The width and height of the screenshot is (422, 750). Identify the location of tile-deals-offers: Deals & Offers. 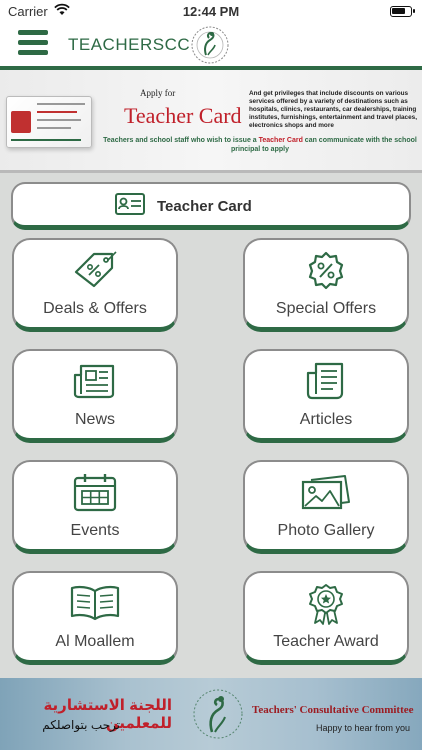
(95, 285).